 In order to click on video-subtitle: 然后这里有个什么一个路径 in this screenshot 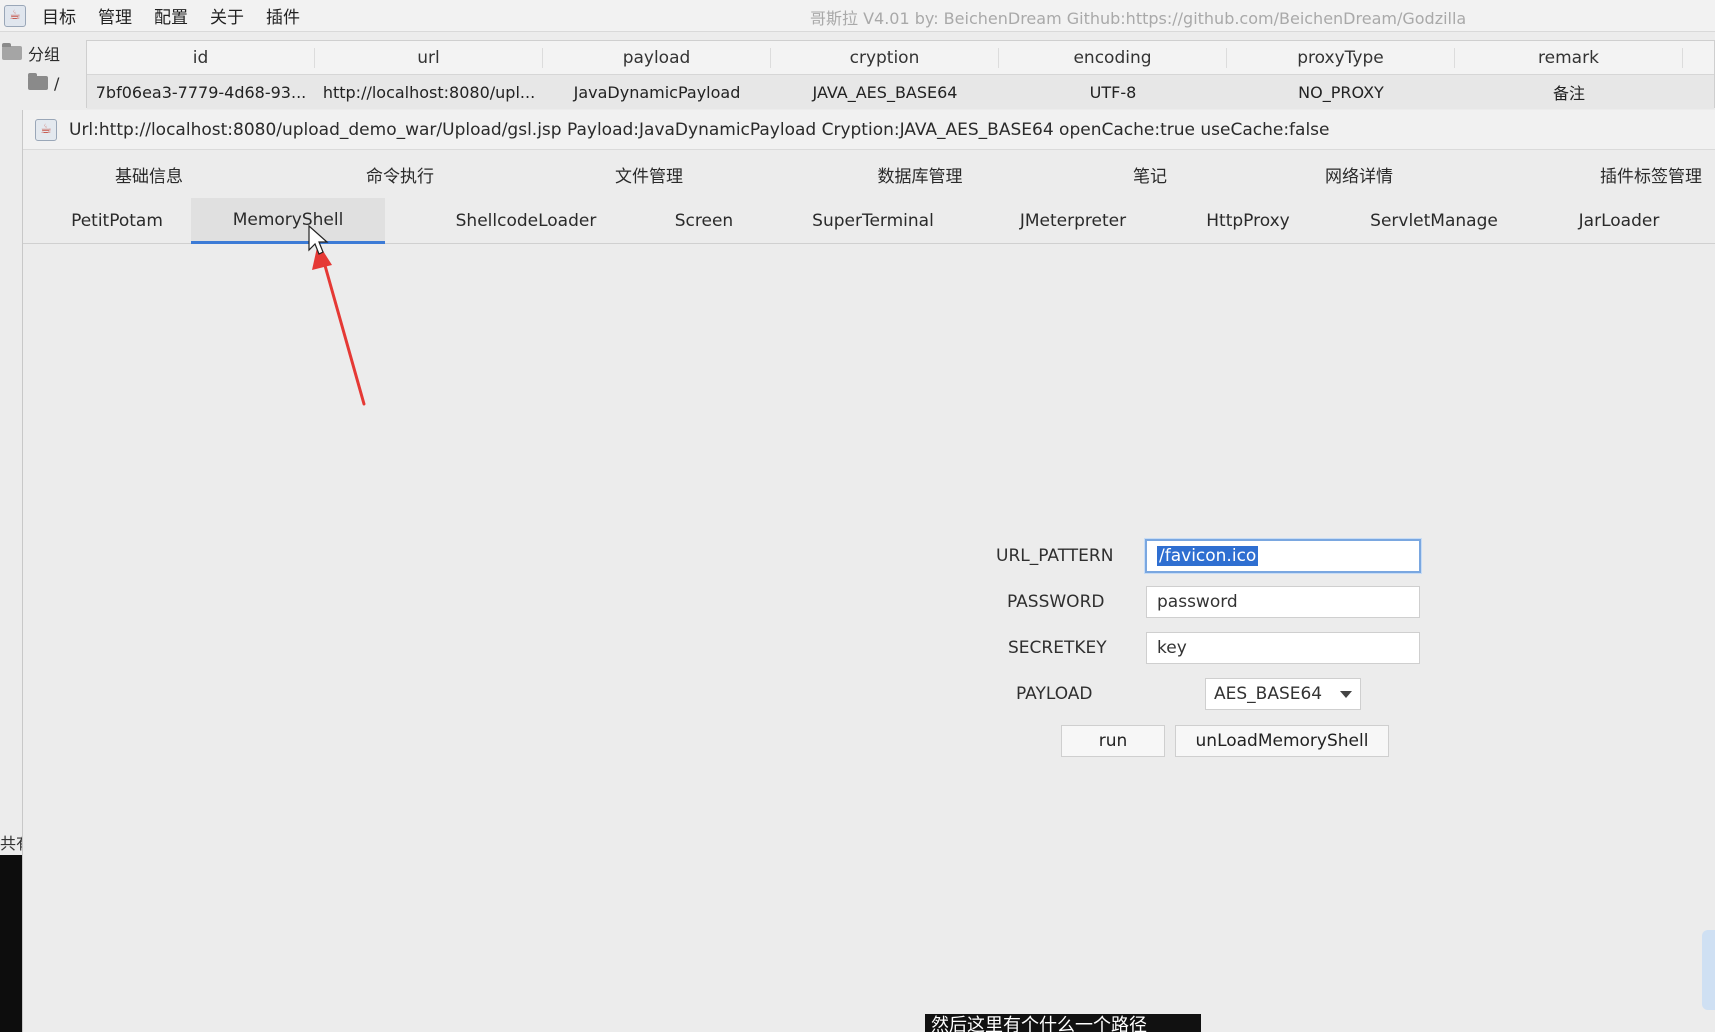, I will do `click(1063, 1023)`.